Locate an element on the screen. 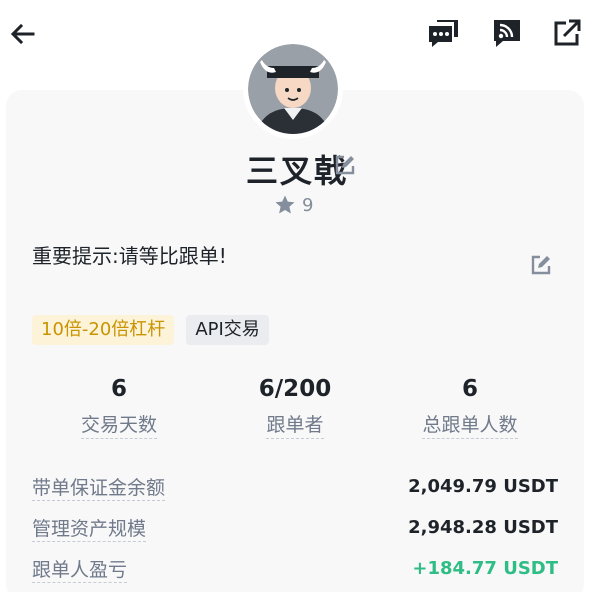  detail-label: 带单保证金余额 is located at coordinates (99, 487).